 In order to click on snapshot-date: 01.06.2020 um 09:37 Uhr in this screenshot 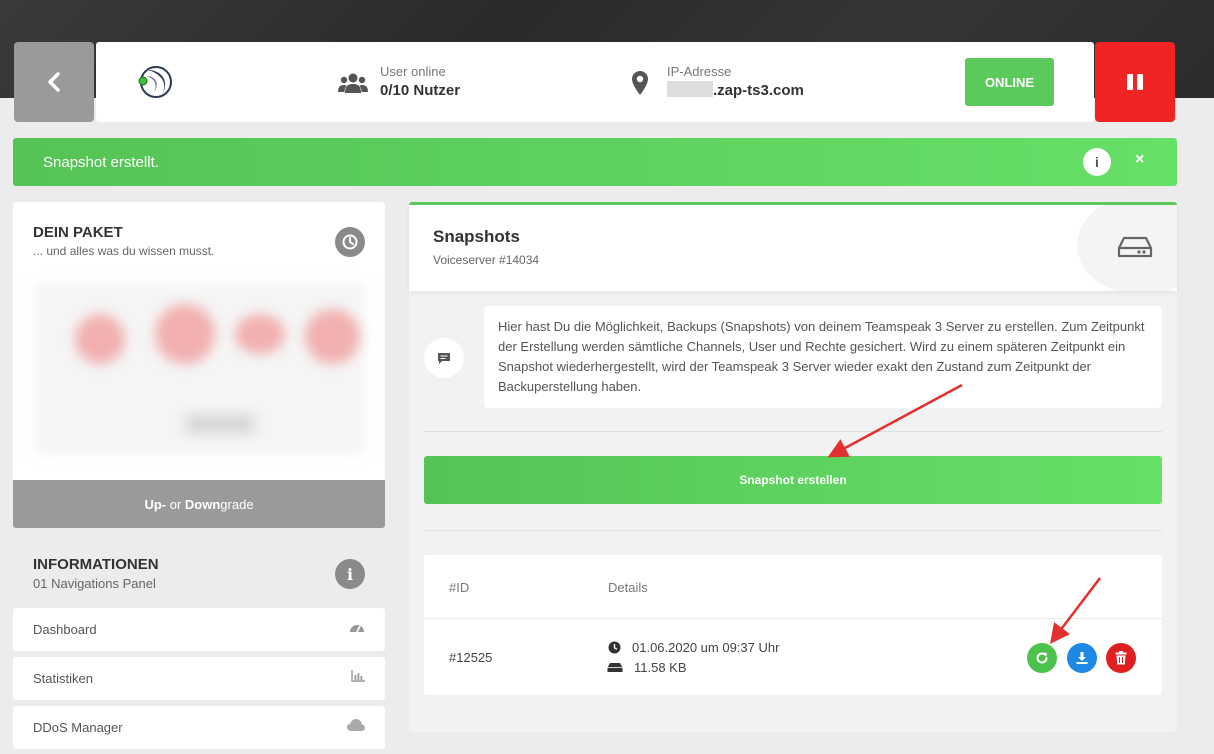, I will do `click(706, 647)`.